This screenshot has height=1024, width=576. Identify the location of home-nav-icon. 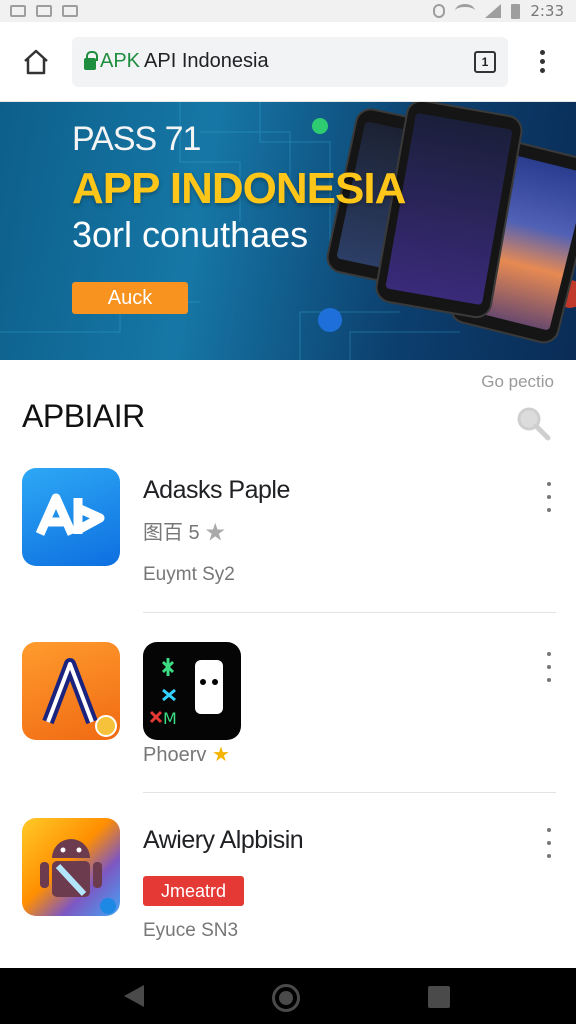
(286, 998).